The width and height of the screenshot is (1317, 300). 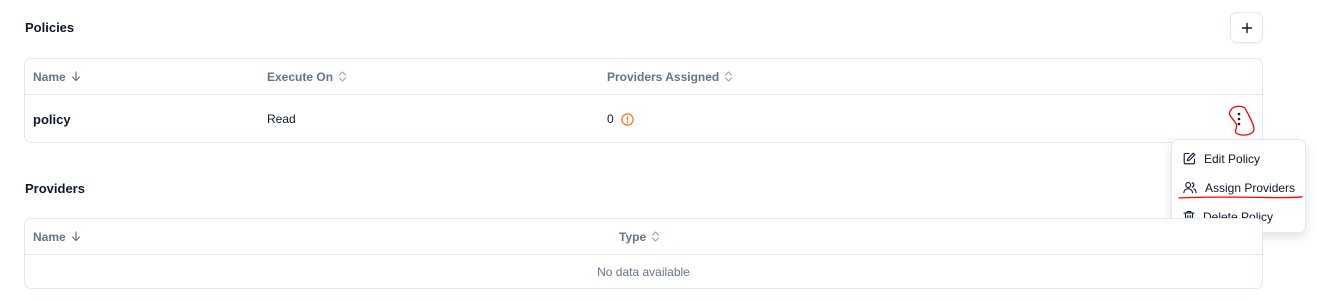 I want to click on policies-title: Policies, so click(x=50, y=27).